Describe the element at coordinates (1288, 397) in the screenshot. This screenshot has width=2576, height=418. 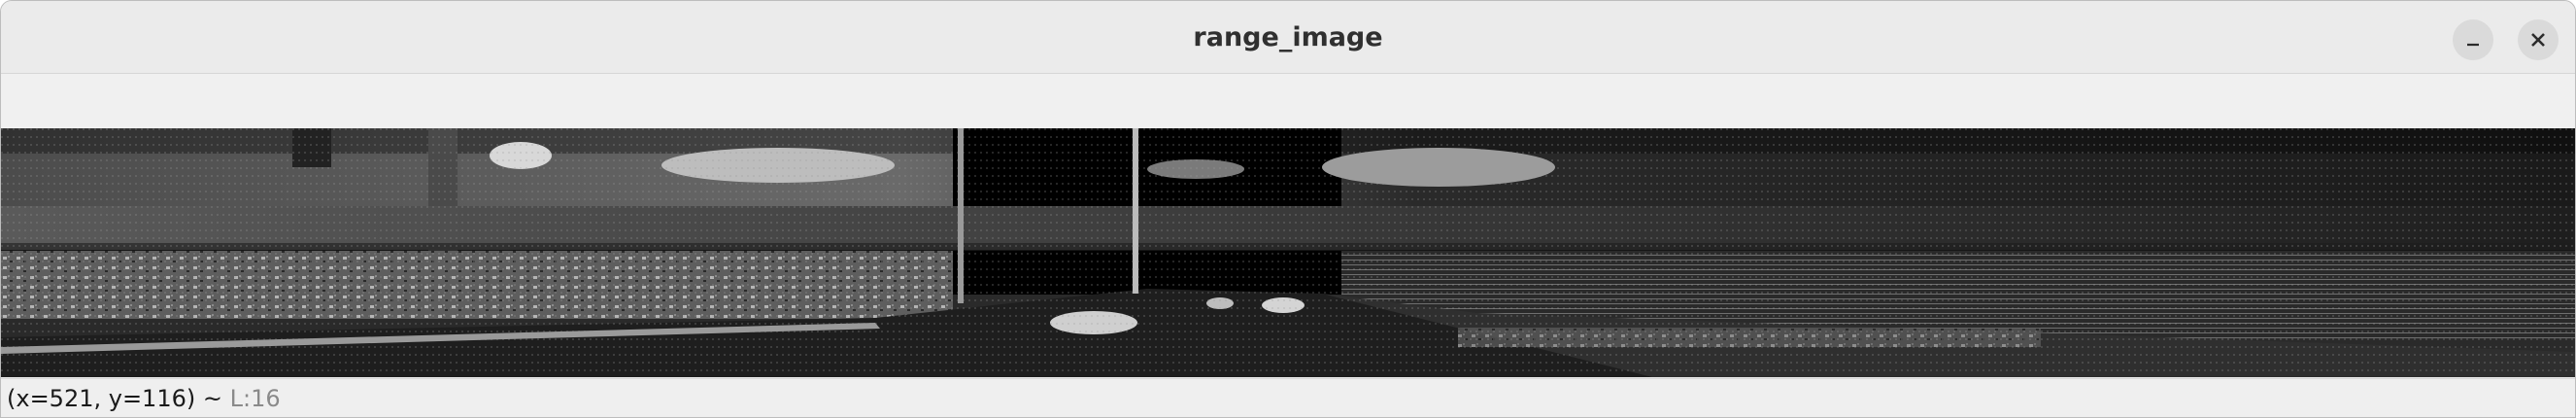
I see `status-bar: (x=521, y=116) ~ L:16` at that location.